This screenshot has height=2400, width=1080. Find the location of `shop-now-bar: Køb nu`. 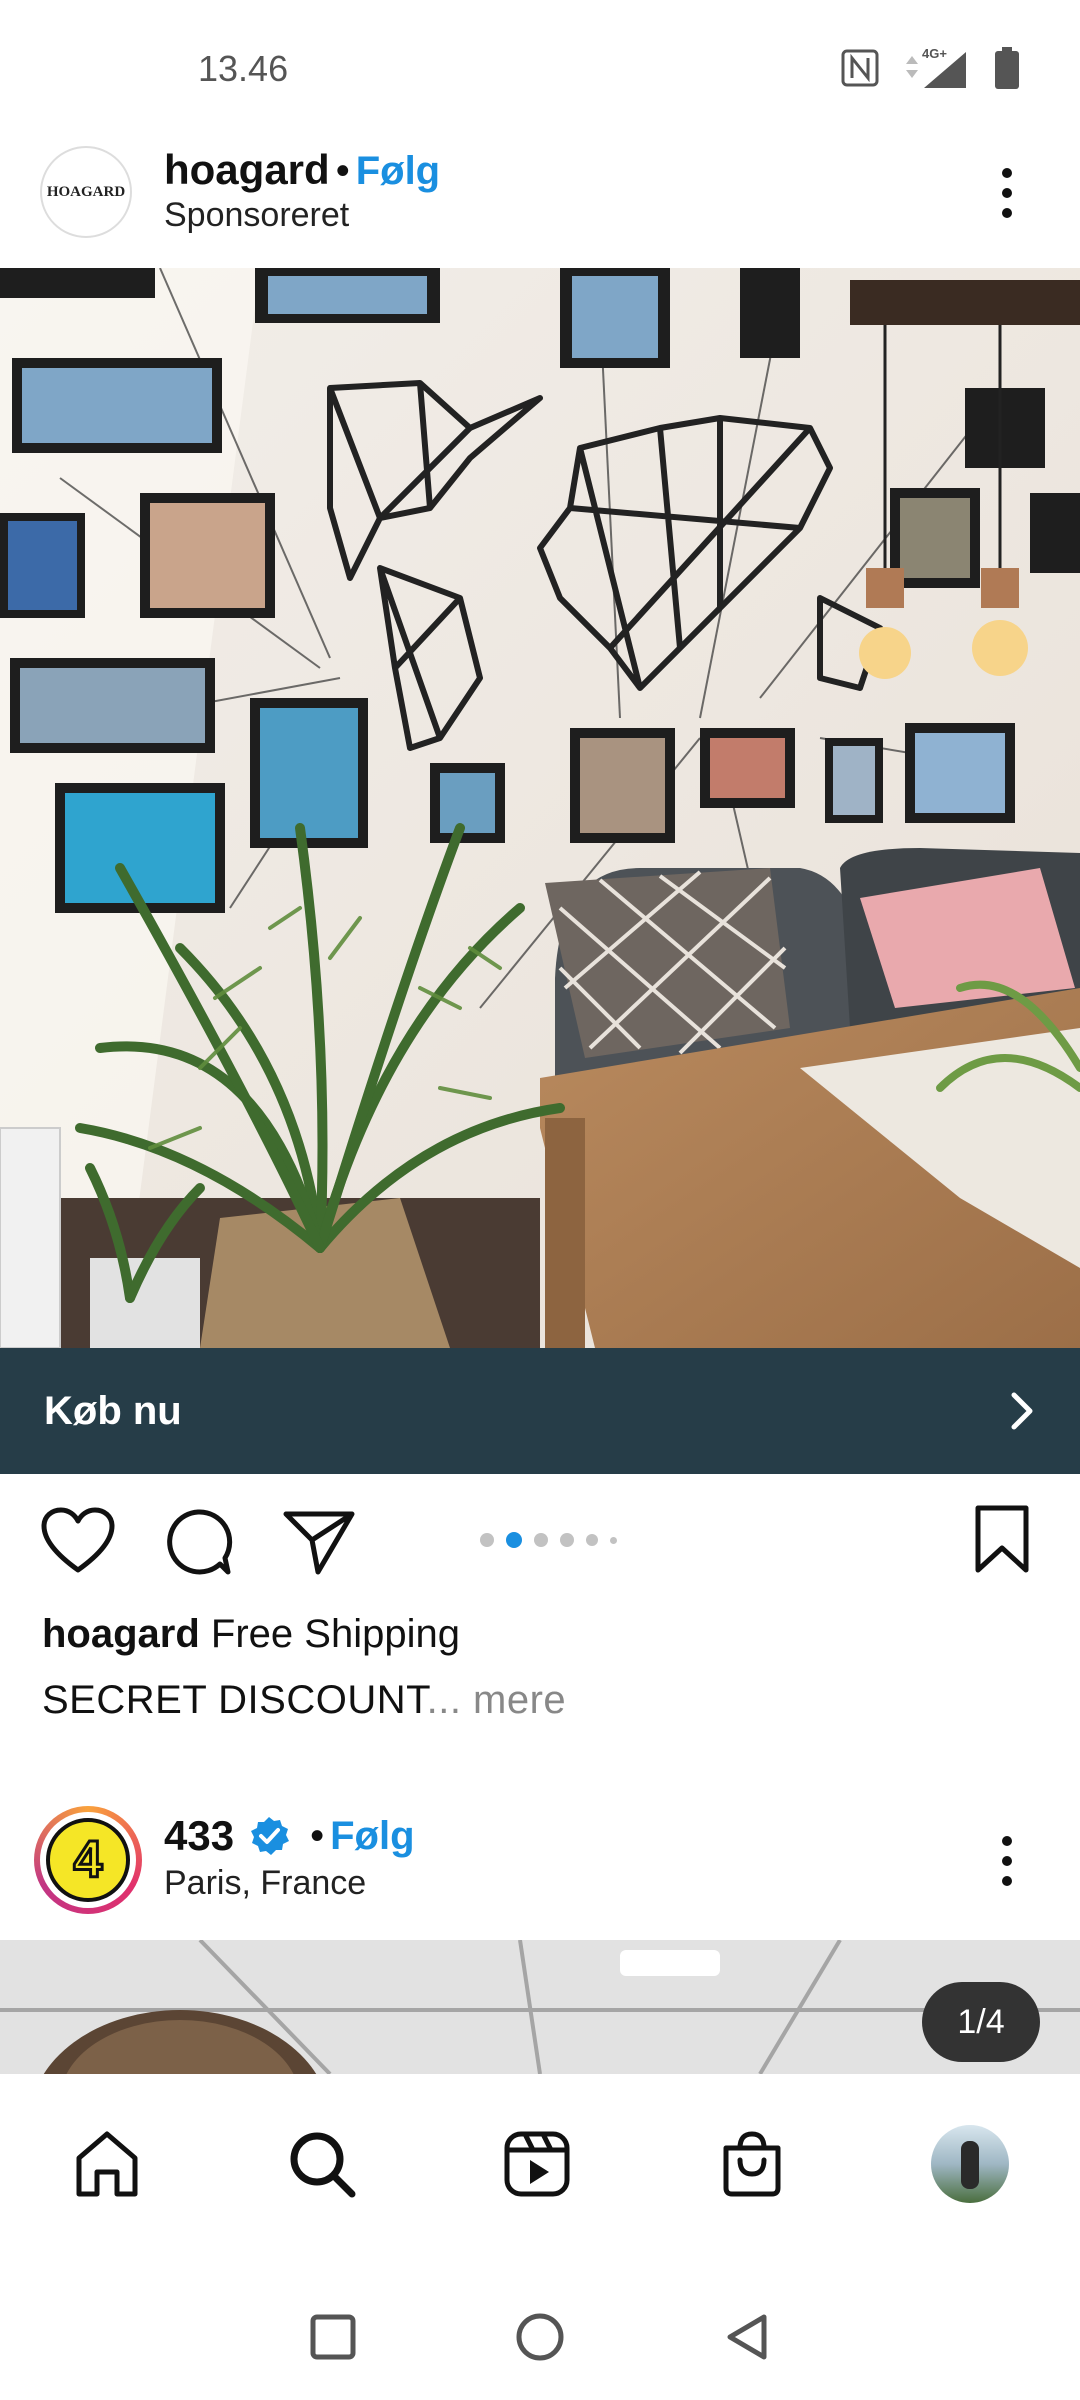

shop-now-bar: Køb nu is located at coordinates (540, 1411).